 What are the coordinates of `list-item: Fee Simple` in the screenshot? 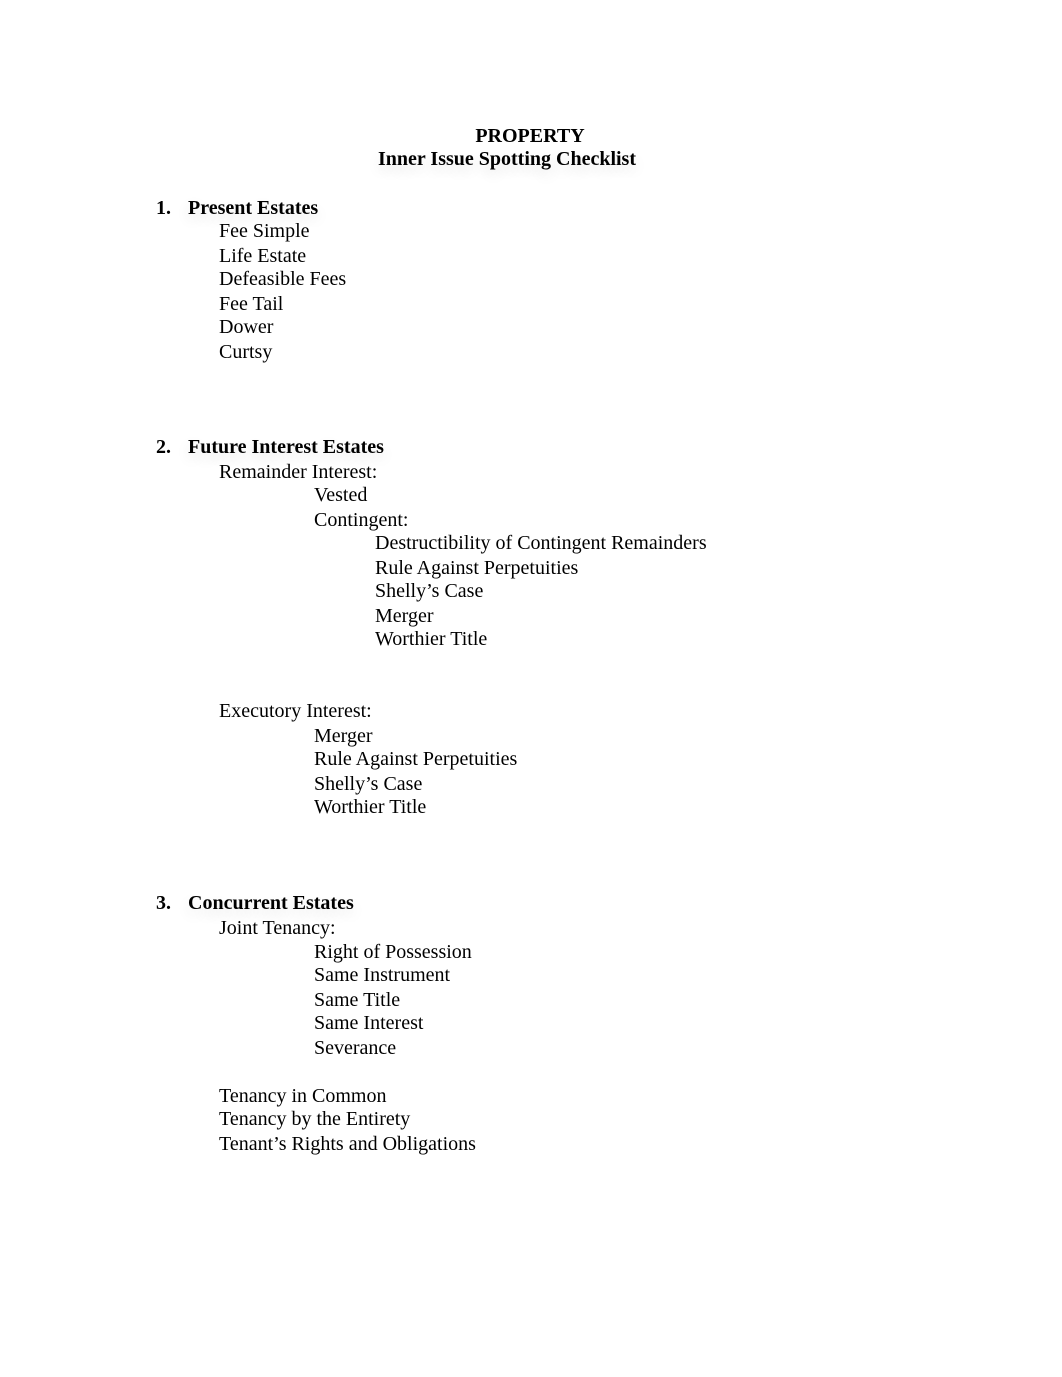 It's located at (264, 231).